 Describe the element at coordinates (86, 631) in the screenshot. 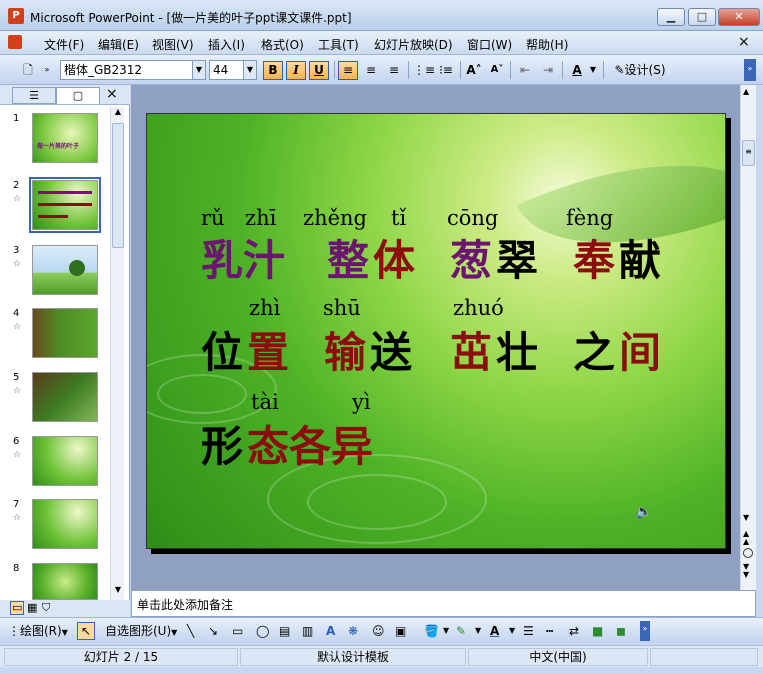

I see `select-pointer-icon: ↖` at that location.